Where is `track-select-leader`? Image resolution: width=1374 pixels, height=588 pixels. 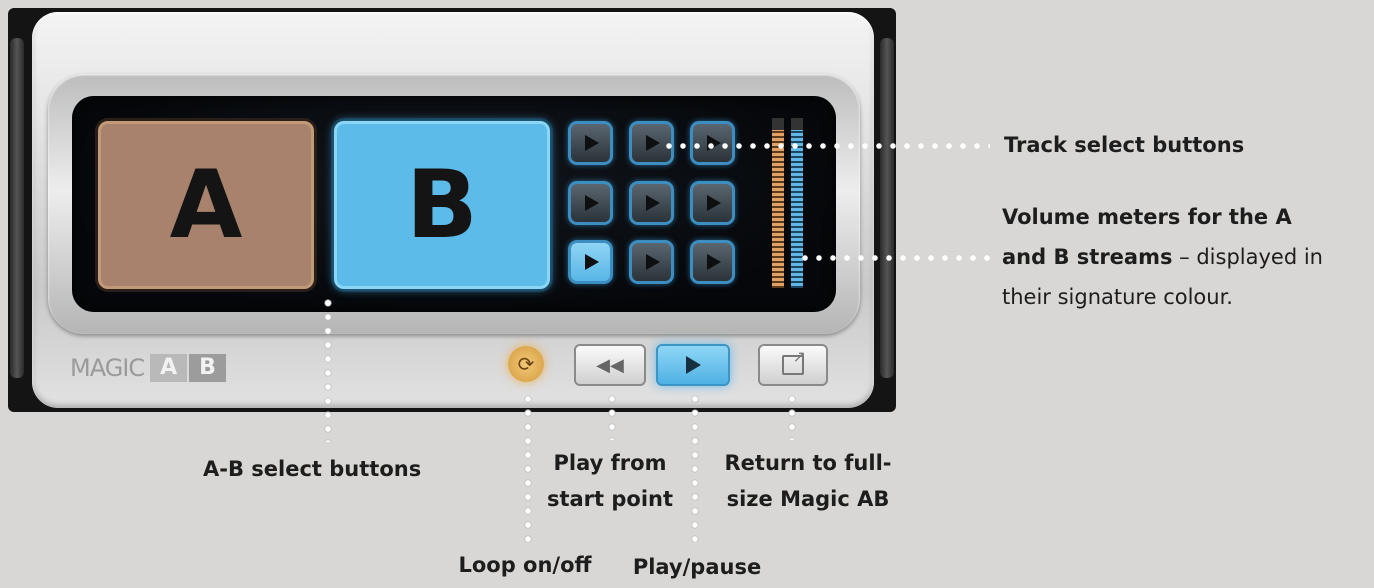
track-select-leader is located at coordinates (826, 146).